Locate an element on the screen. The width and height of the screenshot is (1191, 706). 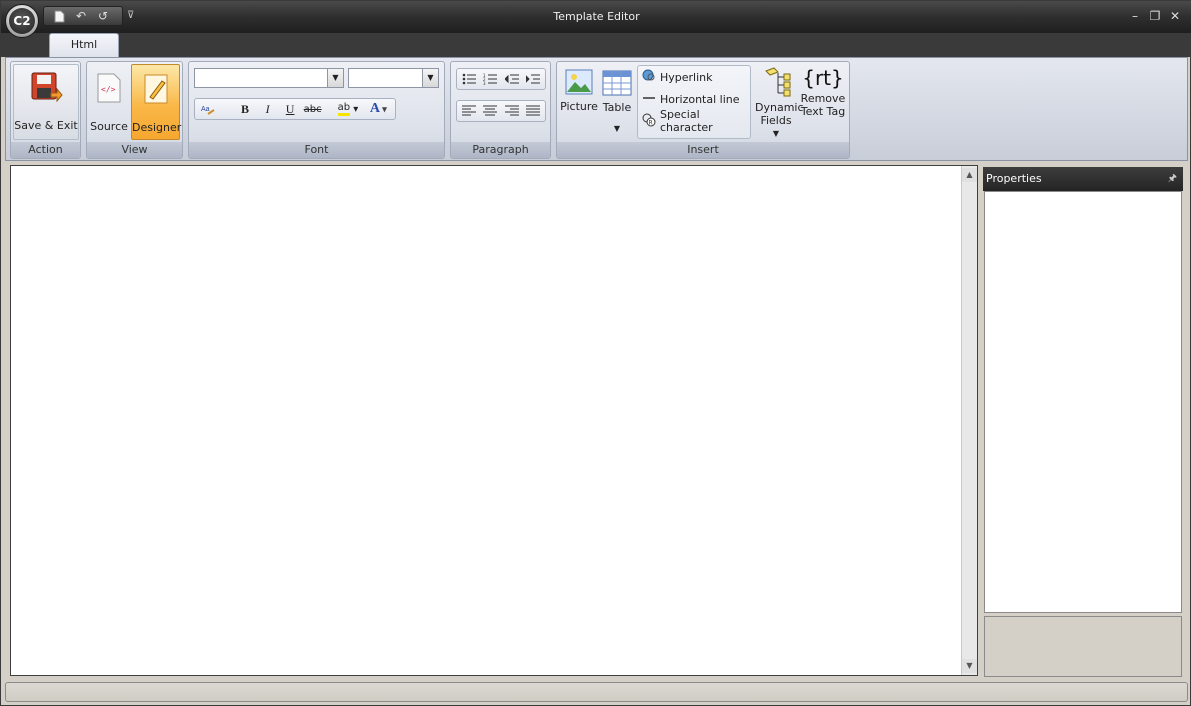
pin-icon: 🖈 is located at coordinates (1172, 179).